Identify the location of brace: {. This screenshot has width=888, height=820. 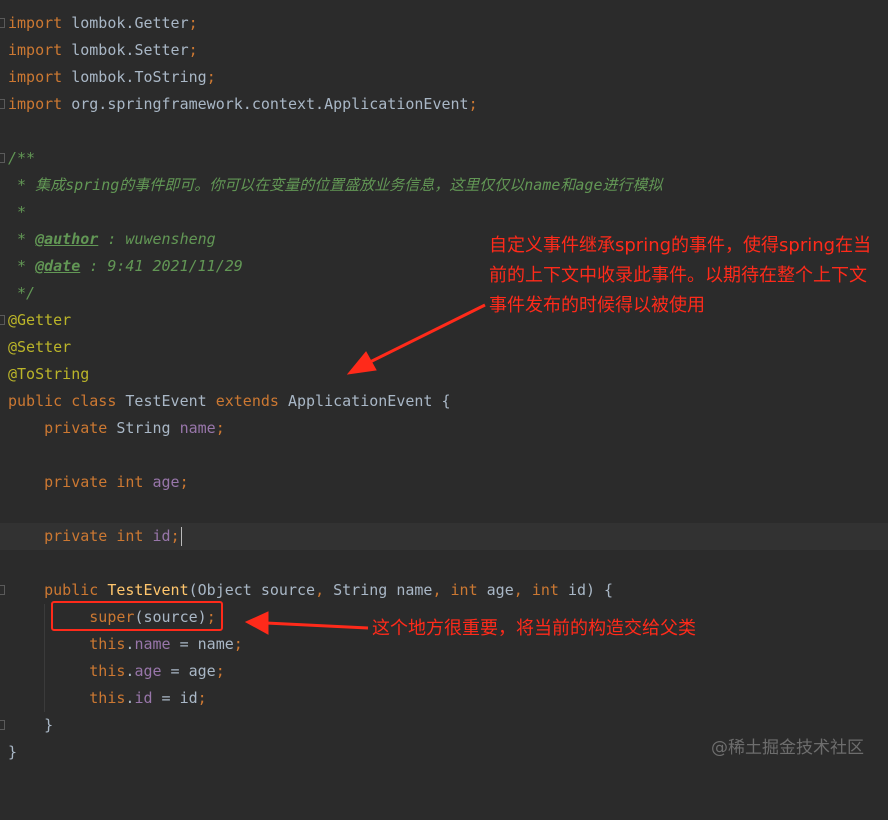
(446, 401).